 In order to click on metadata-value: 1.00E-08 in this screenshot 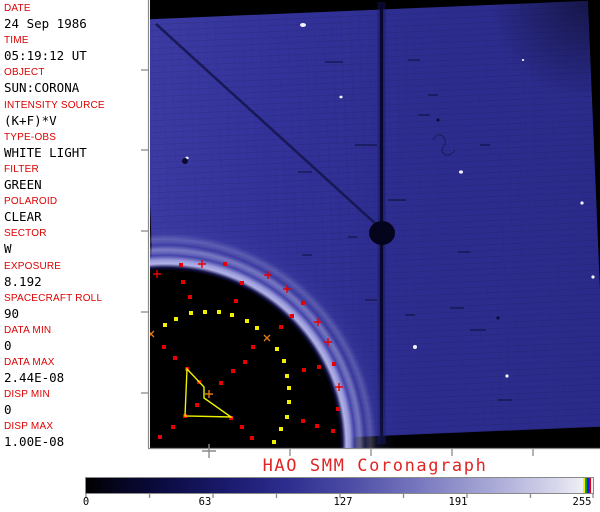, I will do `click(34, 442)`.